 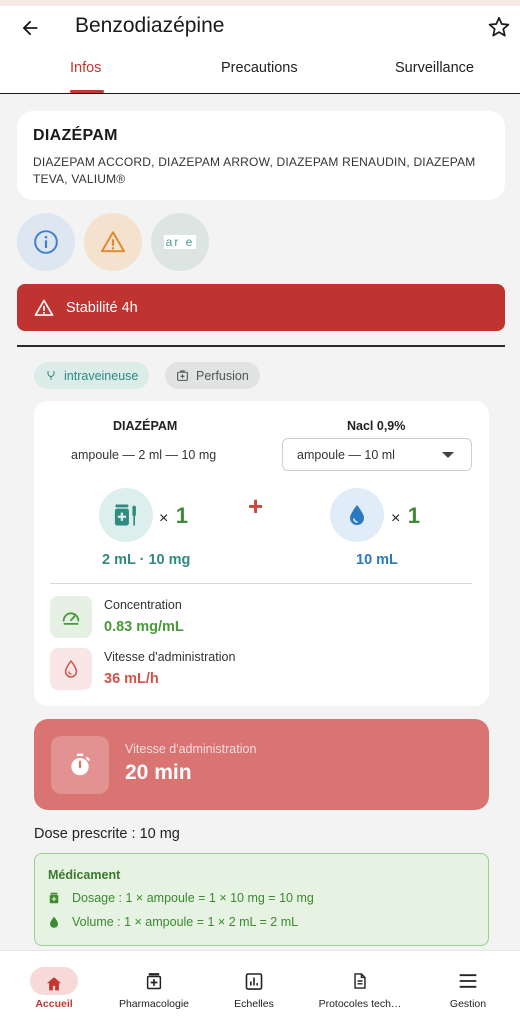 I want to click on rate-label: Vitesse d'administration, so click(x=191, y=749).